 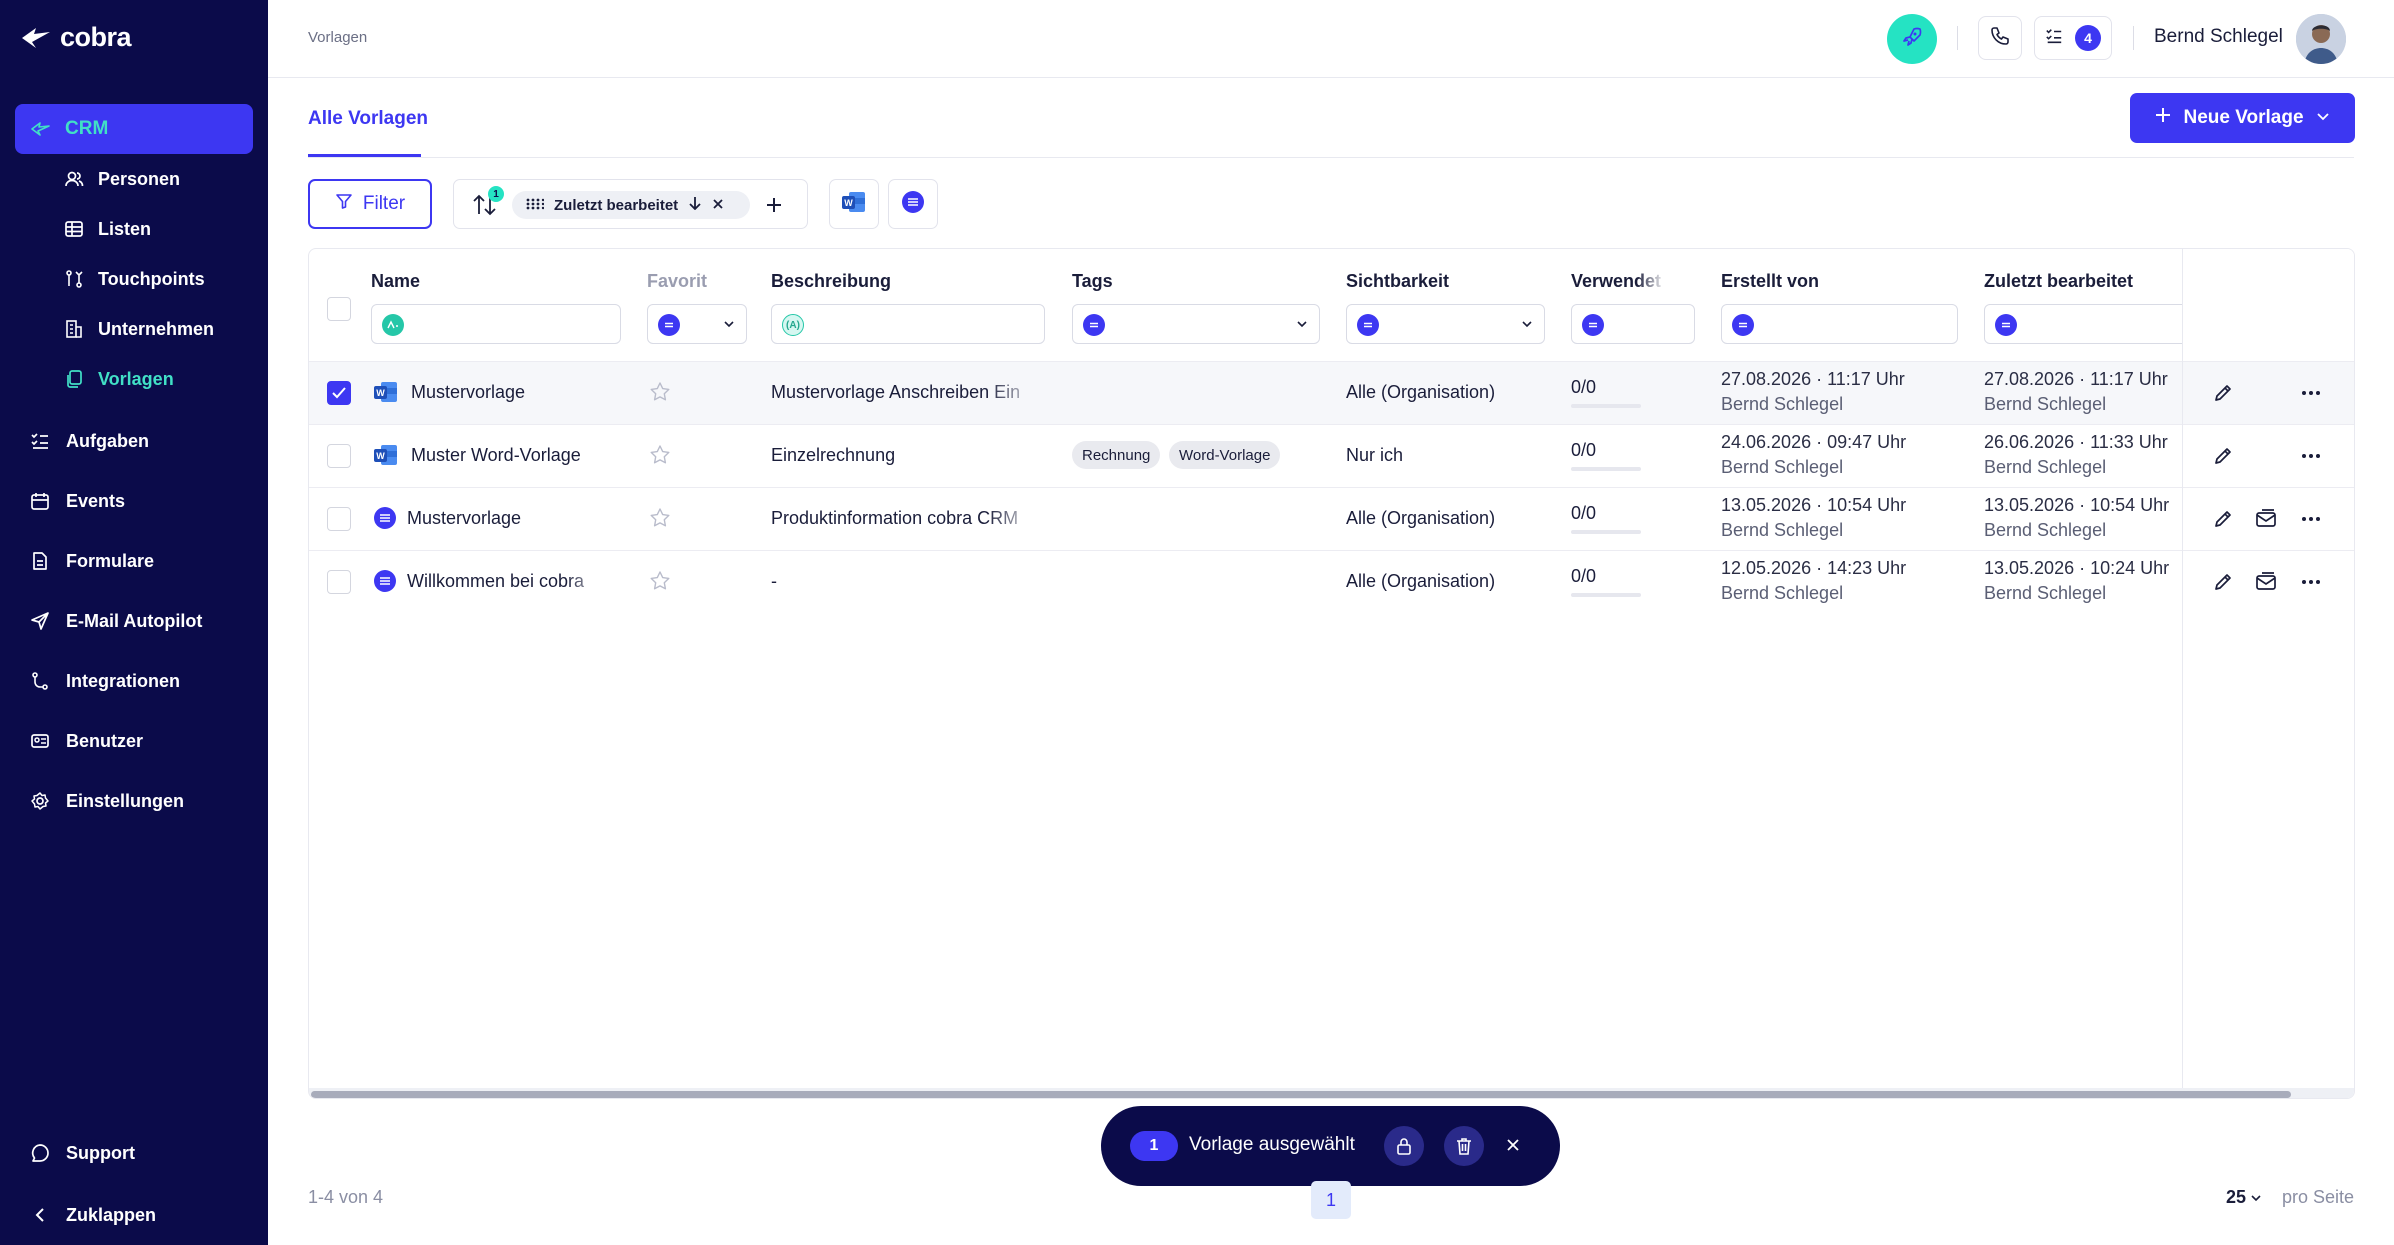 What do you see at coordinates (2133, 38) in the screenshot?
I see `divider` at bounding box center [2133, 38].